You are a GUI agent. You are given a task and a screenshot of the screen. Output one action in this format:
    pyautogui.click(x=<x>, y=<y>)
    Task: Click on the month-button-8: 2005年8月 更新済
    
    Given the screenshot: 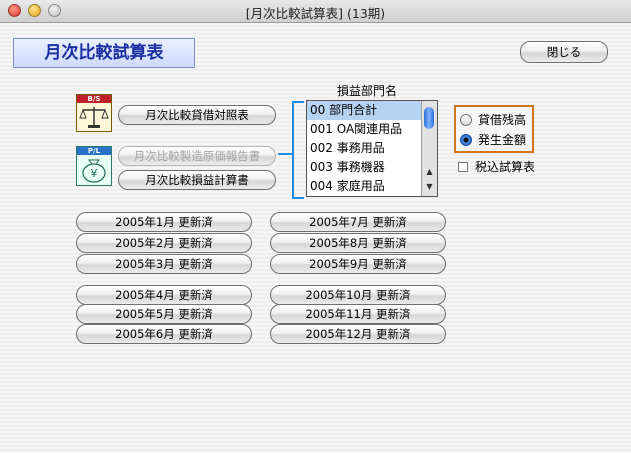 What is the action you would take?
    pyautogui.click(x=358, y=243)
    